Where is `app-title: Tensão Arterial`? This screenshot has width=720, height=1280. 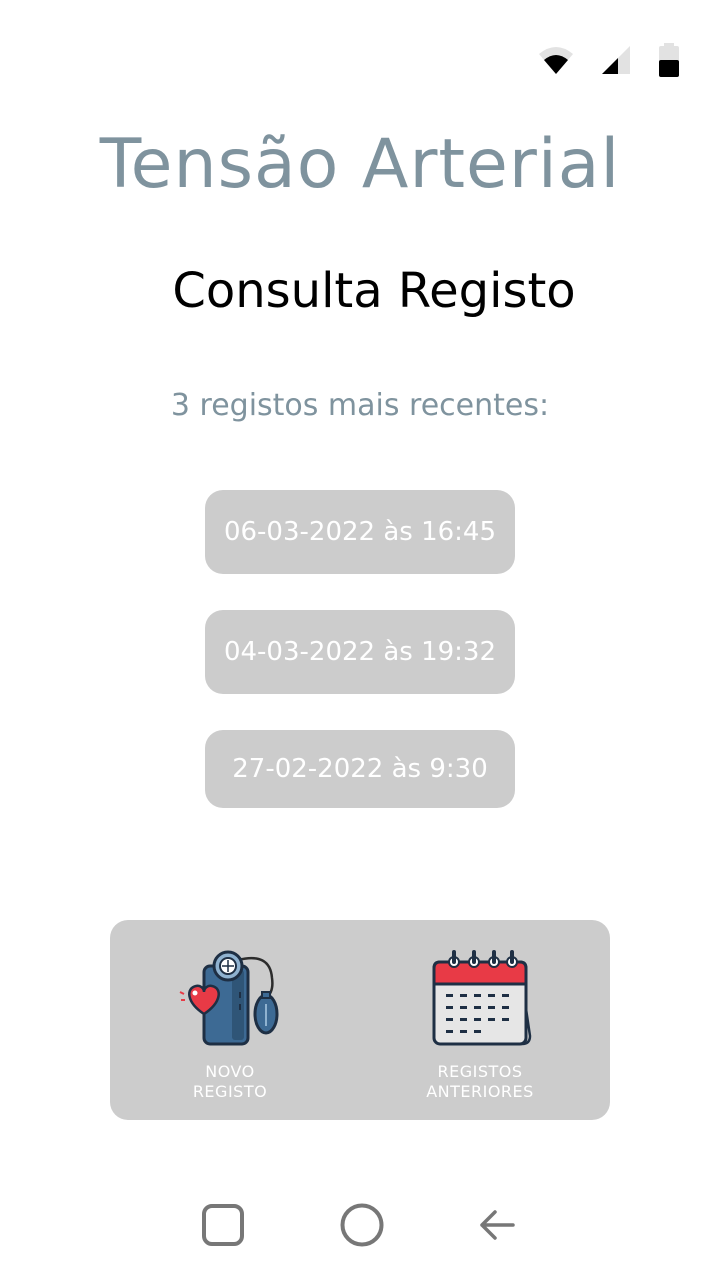
app-title: Tensão Arterial is located at coordinates (360, 164).